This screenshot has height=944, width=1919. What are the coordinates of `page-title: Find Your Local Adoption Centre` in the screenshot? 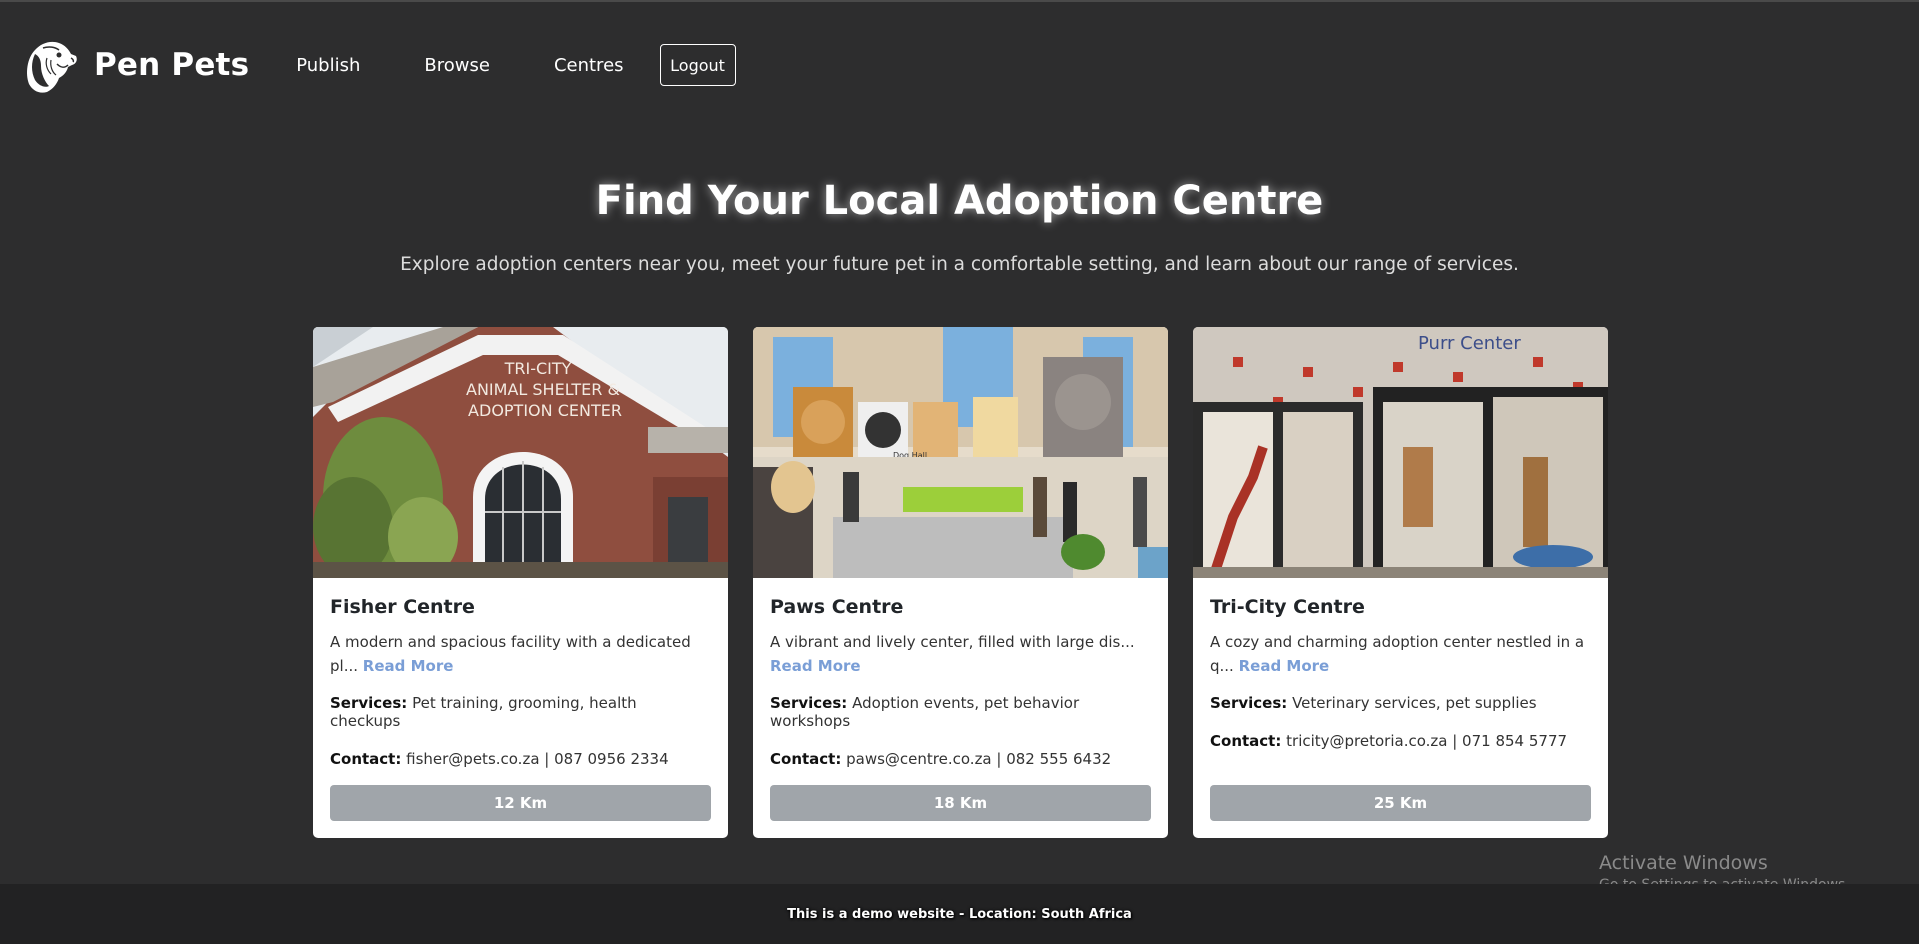 It's located at (959, 201).